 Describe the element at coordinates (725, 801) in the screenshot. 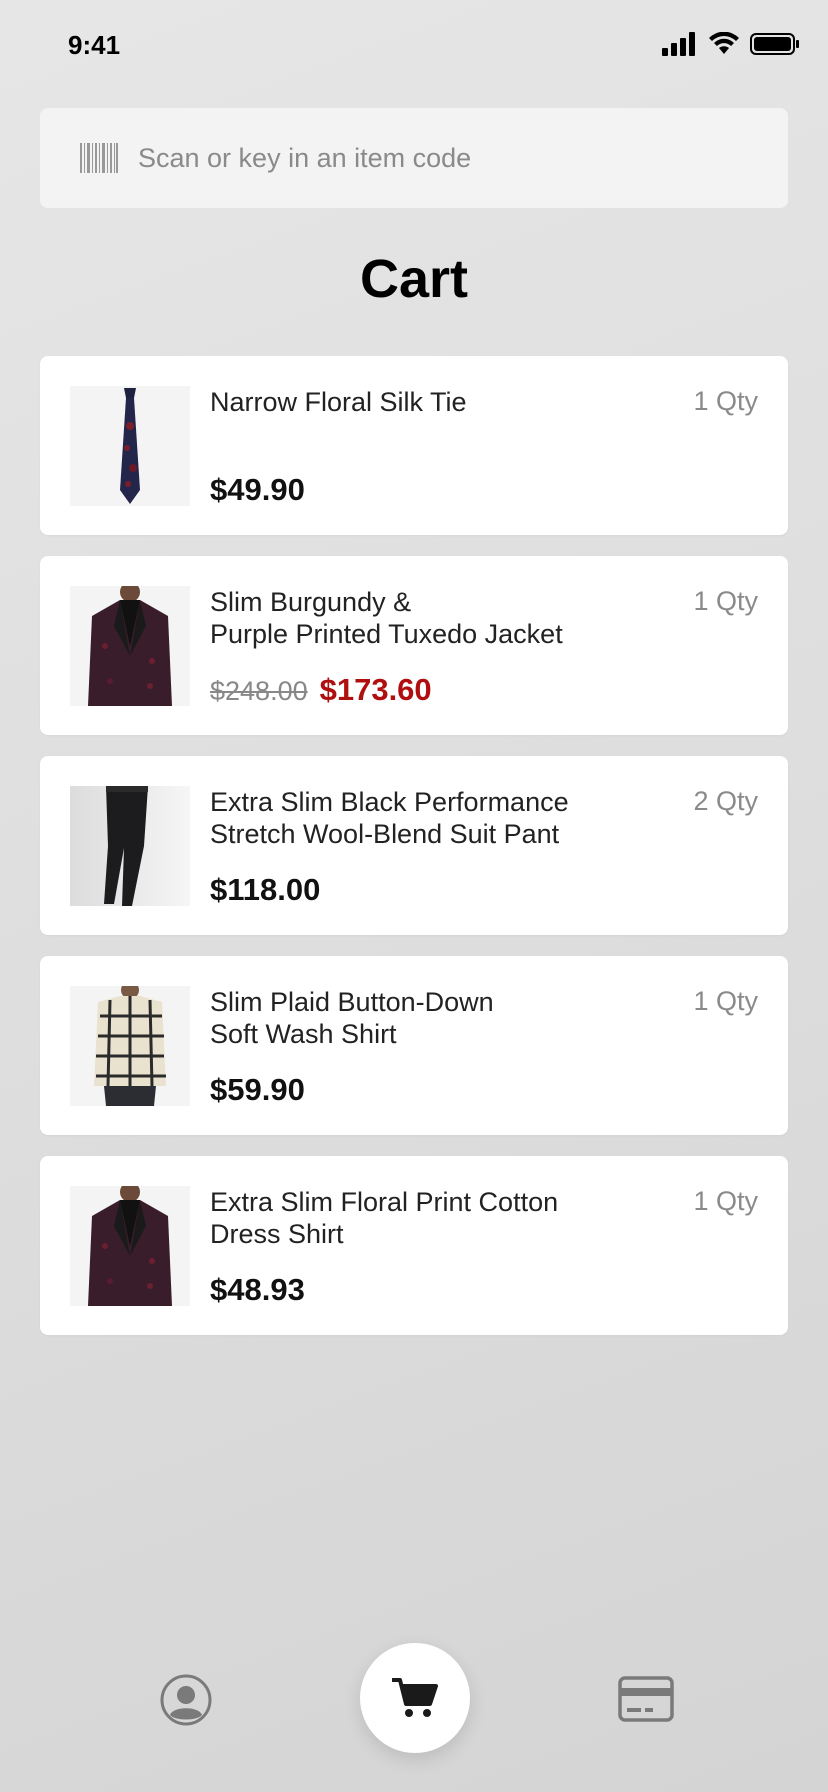

I see `quantity-label: 2 Qty` at that location.